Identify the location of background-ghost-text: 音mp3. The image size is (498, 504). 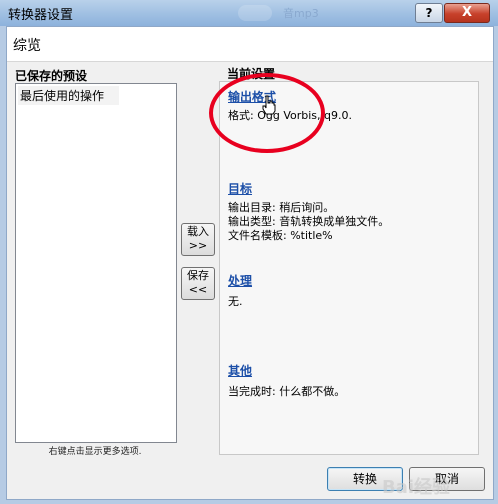
(301, 13).